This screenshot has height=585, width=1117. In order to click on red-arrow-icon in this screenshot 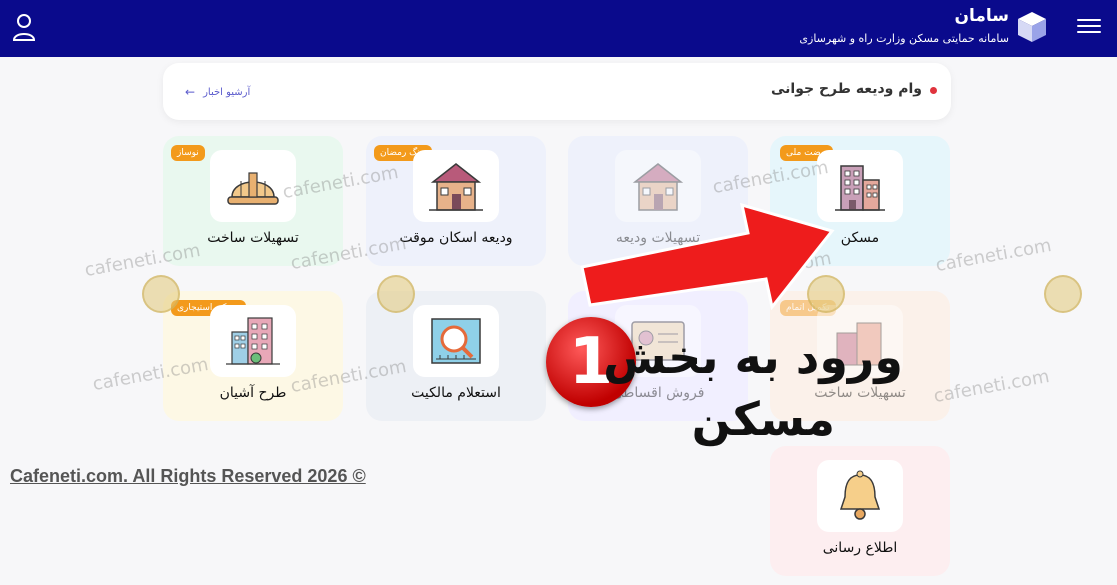, I will do `click(707, 256)`.